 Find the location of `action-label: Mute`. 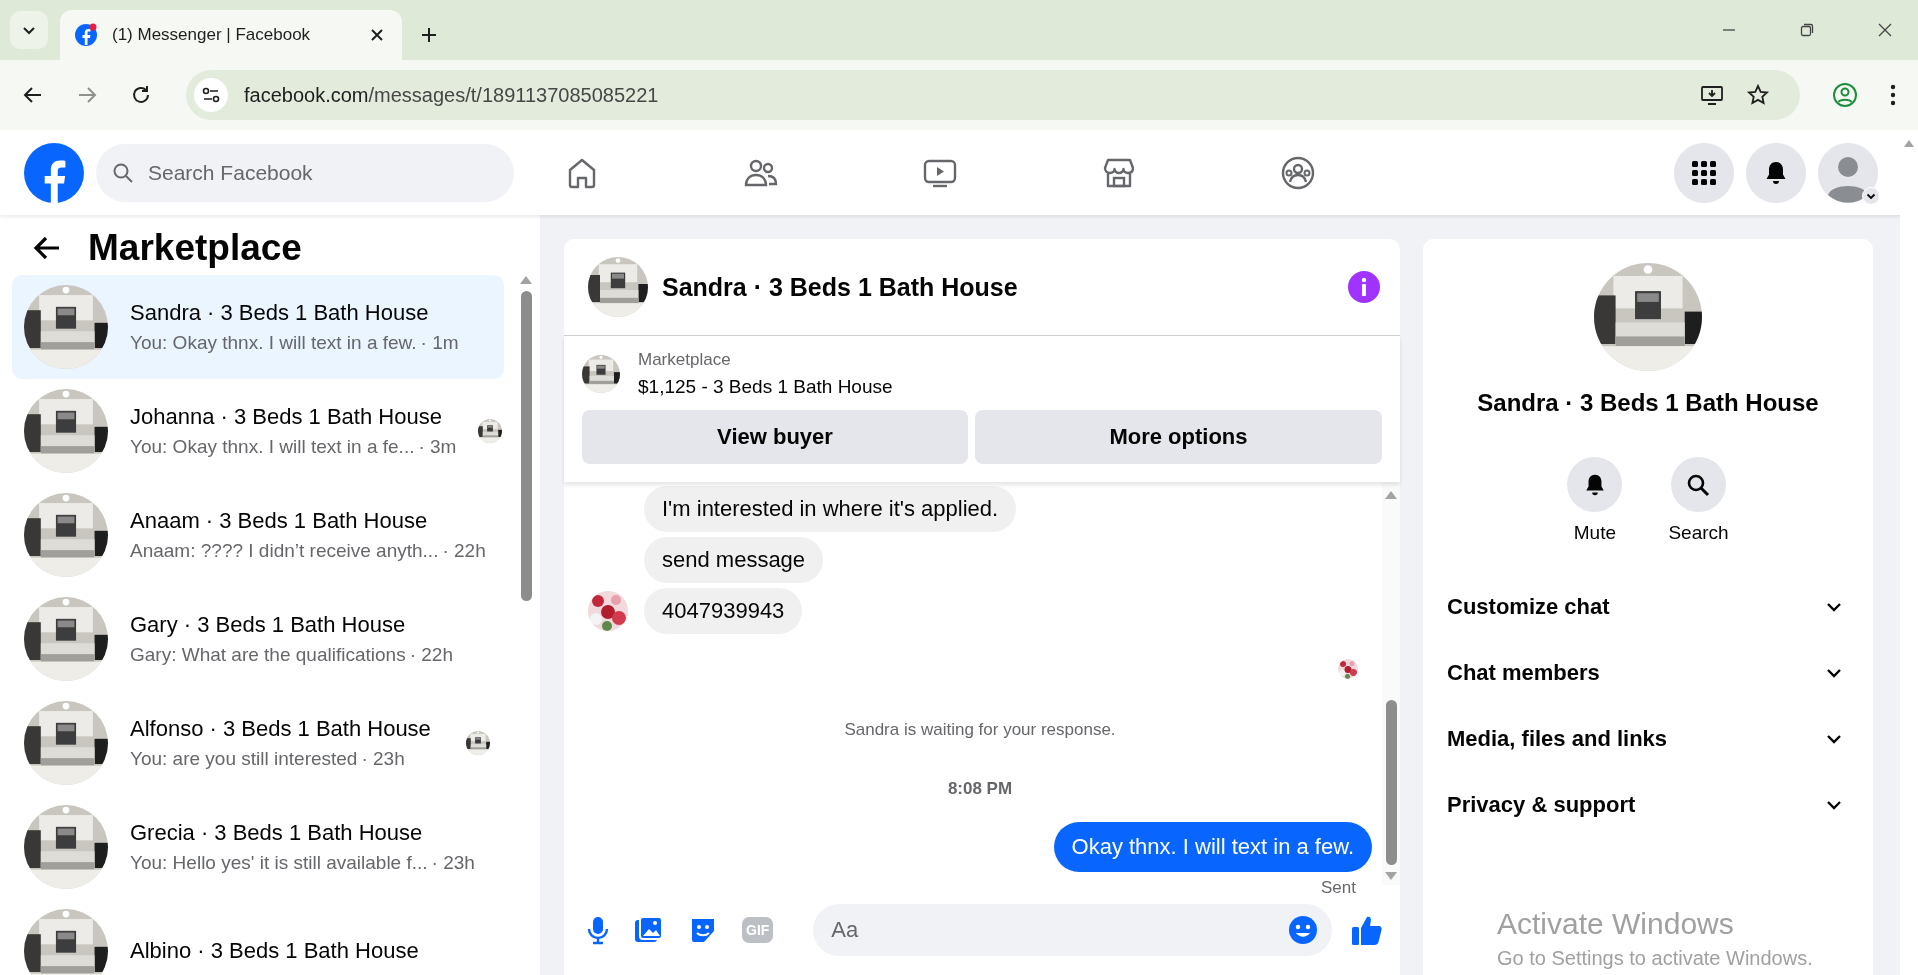

action-label: Mute is located at coordinates (1594, 533).